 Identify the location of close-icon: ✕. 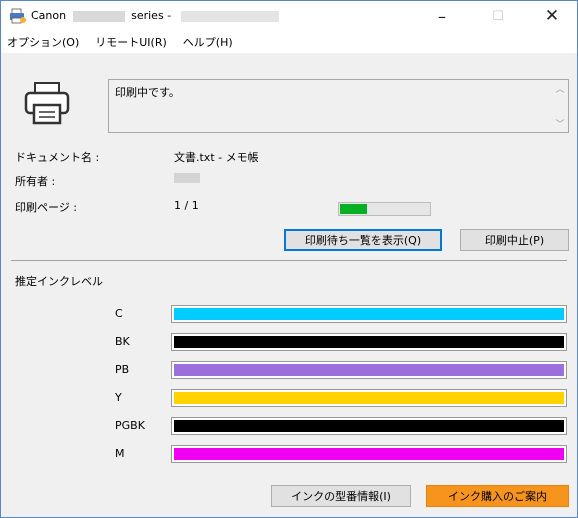
(552, 16).